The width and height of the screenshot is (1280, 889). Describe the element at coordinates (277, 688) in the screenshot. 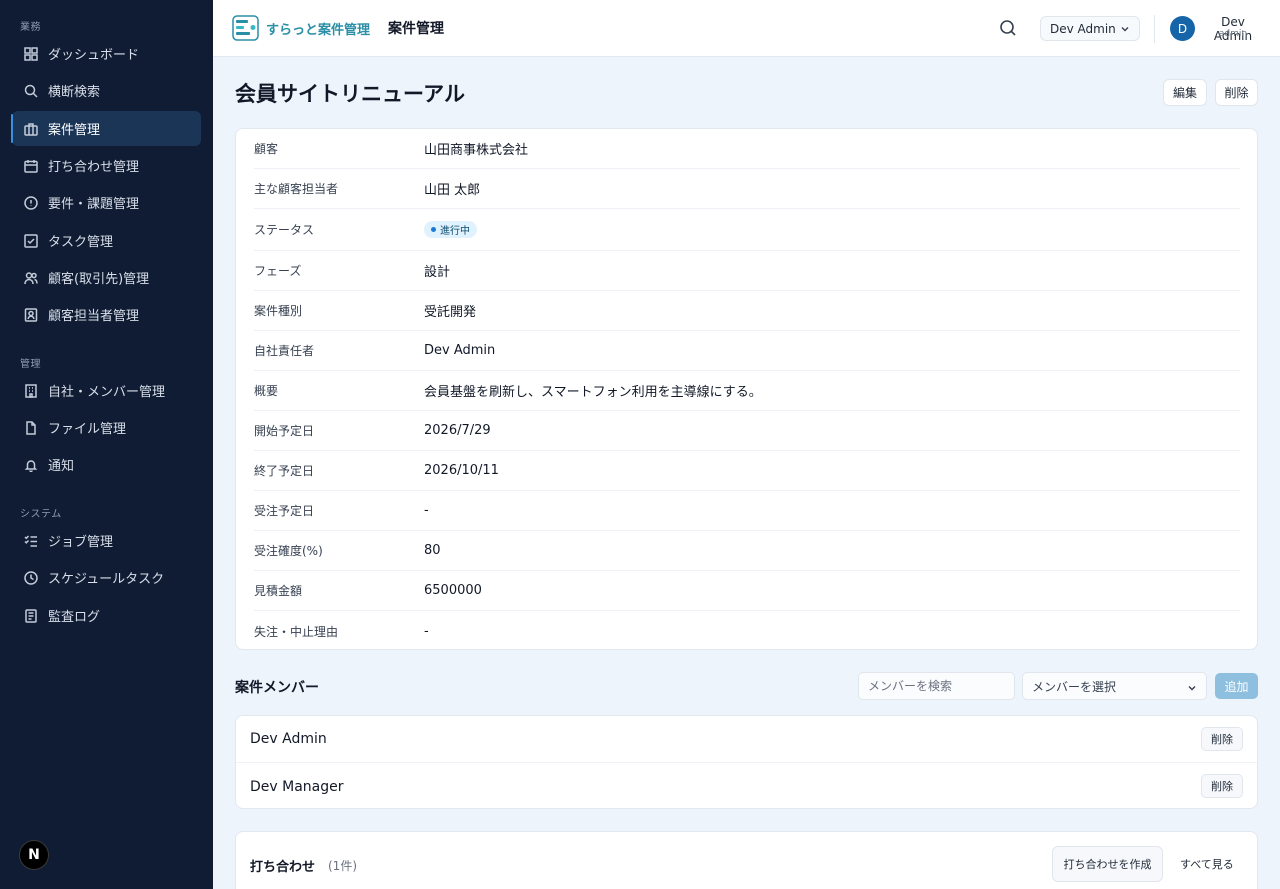

I see `members-section-title: 案件メンバー` at that location.